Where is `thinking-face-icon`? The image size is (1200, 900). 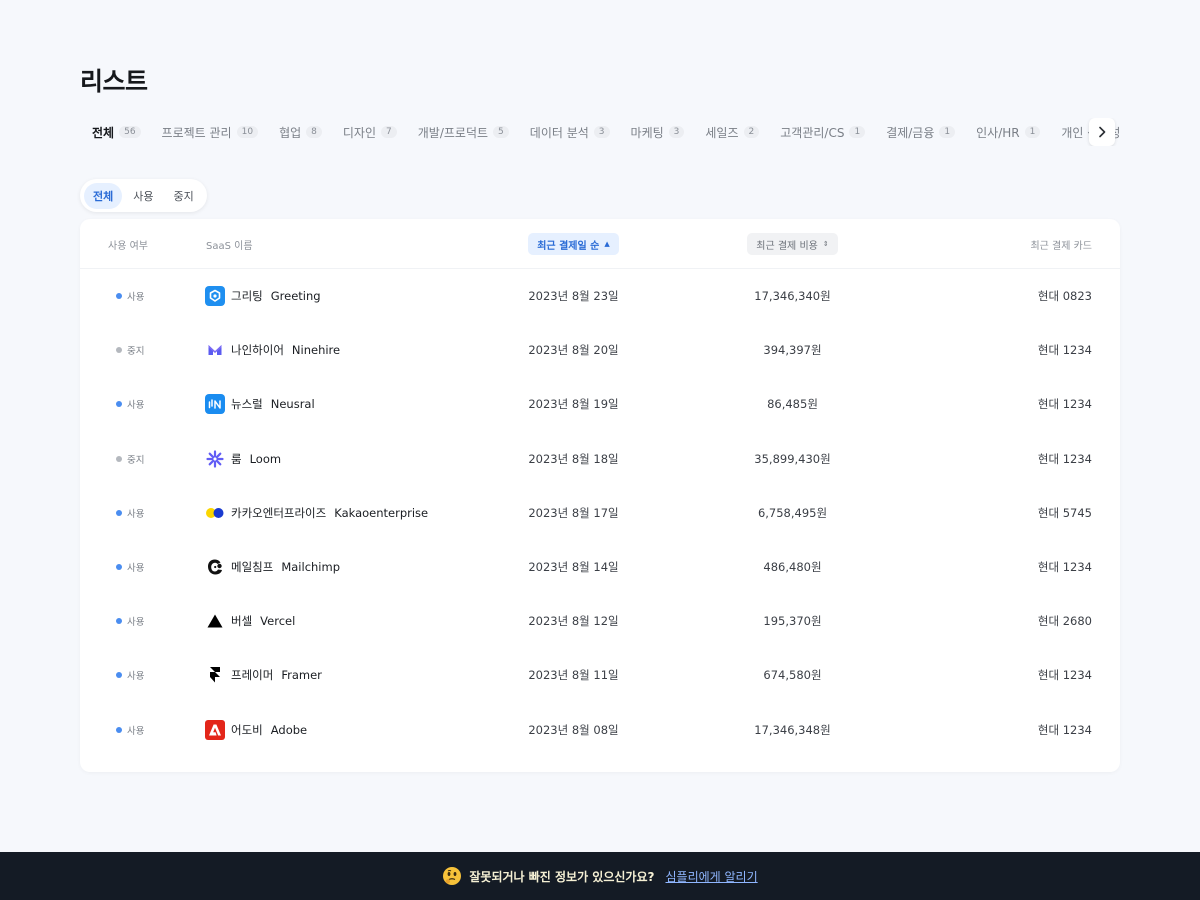 thinking-face-icon is located at coordinates (452, 876).